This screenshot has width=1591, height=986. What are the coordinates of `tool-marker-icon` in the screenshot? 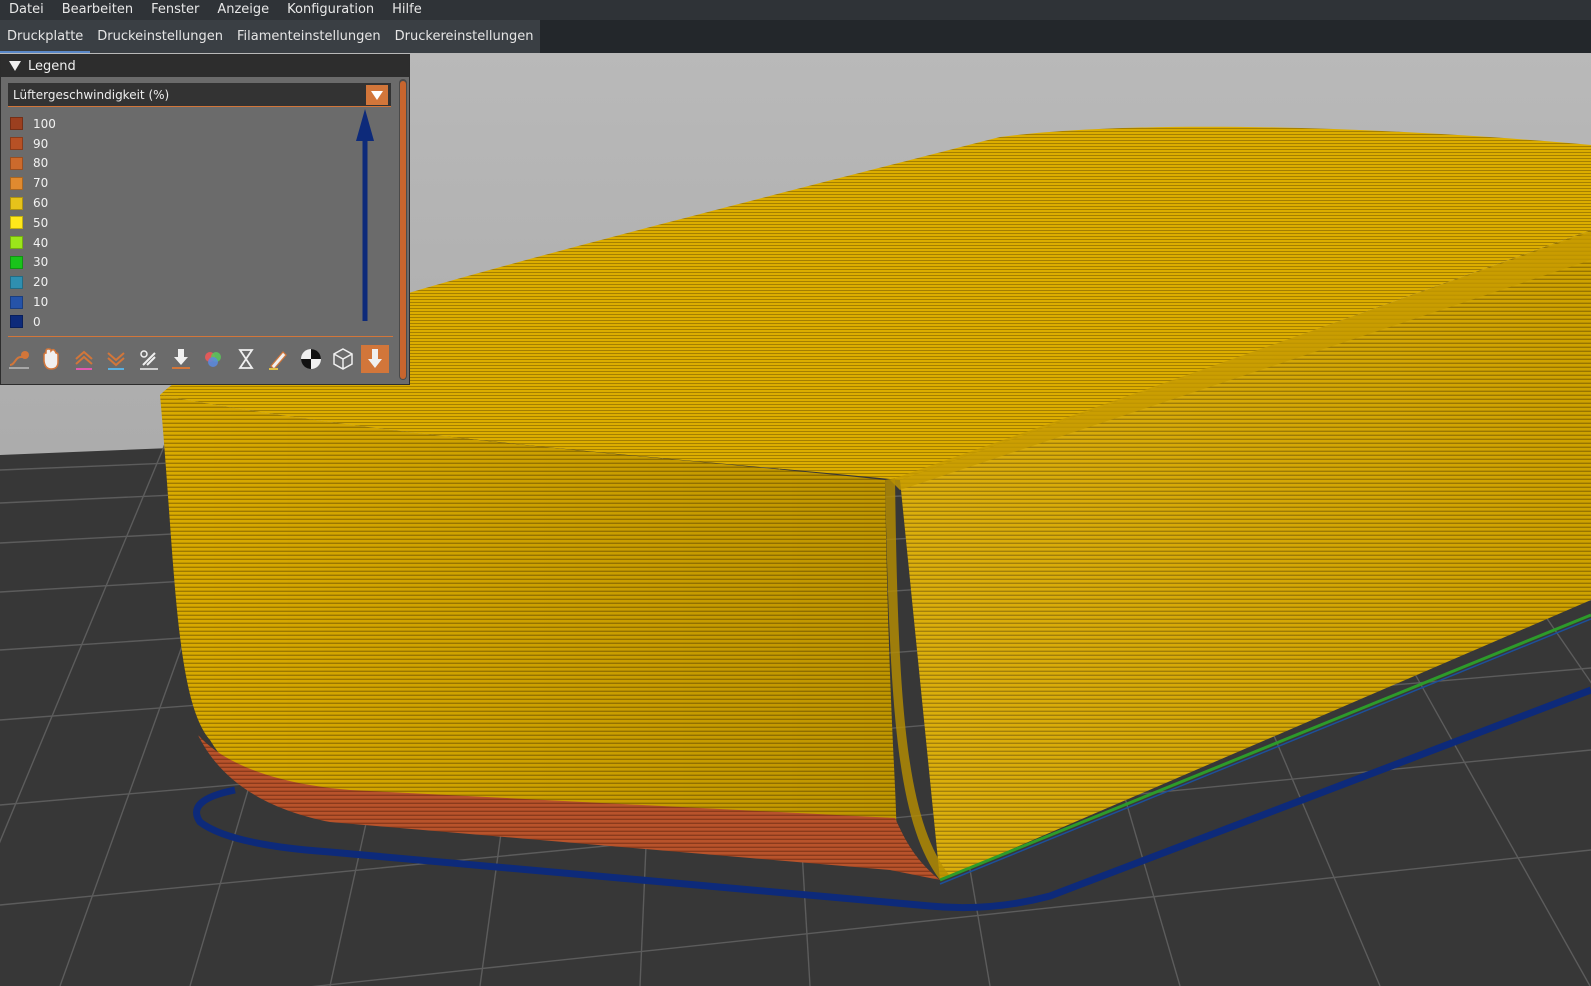 It's located at (375, 359).